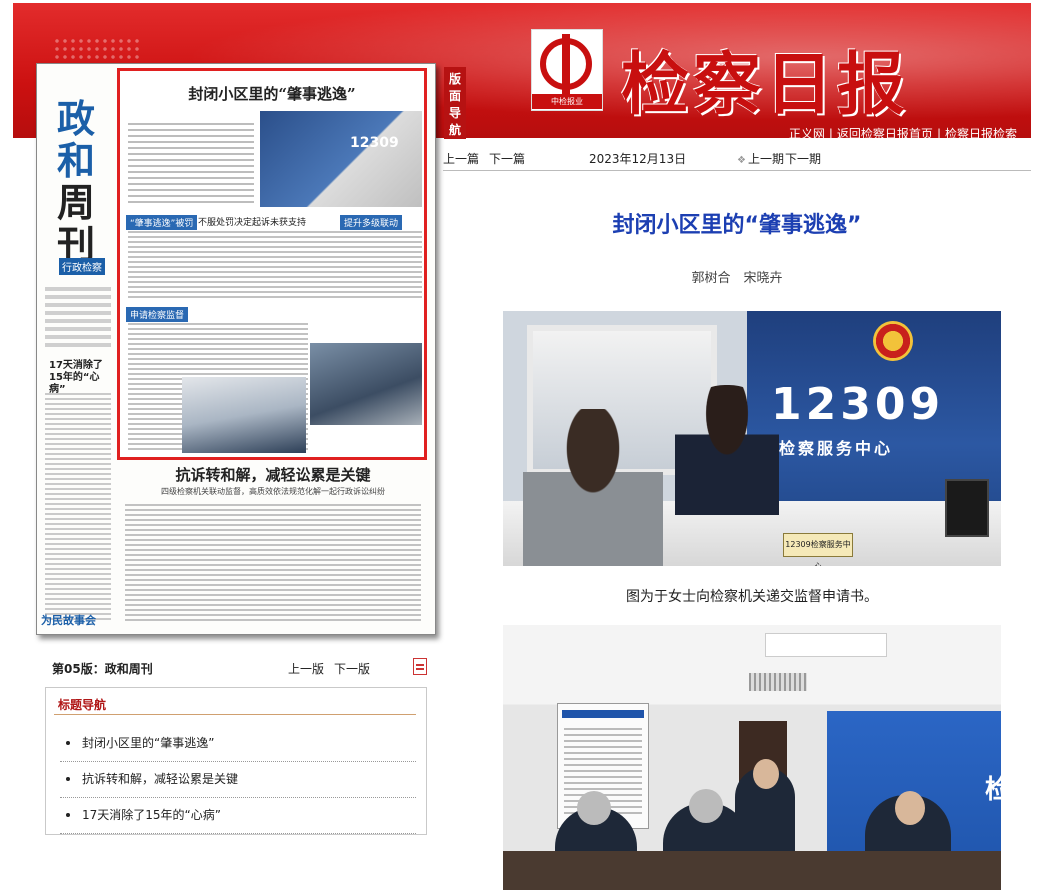 This screenshot has height=890, width=1044. I want to click on photo-monitor, so click(967, 508).